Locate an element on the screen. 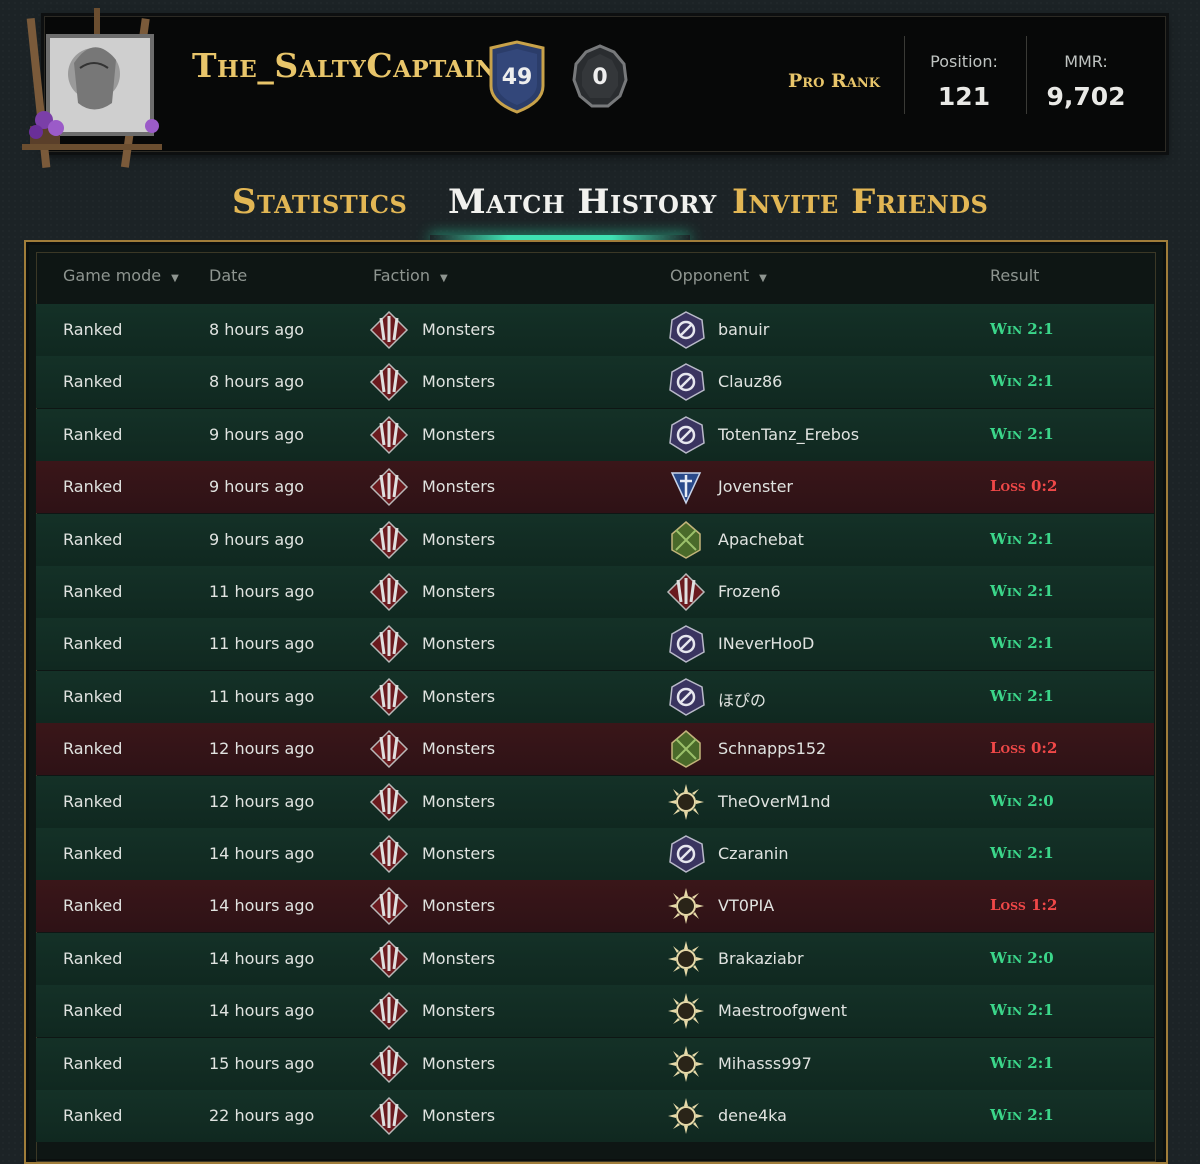 The height and width of the screenshot is (1164, 1200). username: The_SaltyCaptain is located at coordinates (344, 65).